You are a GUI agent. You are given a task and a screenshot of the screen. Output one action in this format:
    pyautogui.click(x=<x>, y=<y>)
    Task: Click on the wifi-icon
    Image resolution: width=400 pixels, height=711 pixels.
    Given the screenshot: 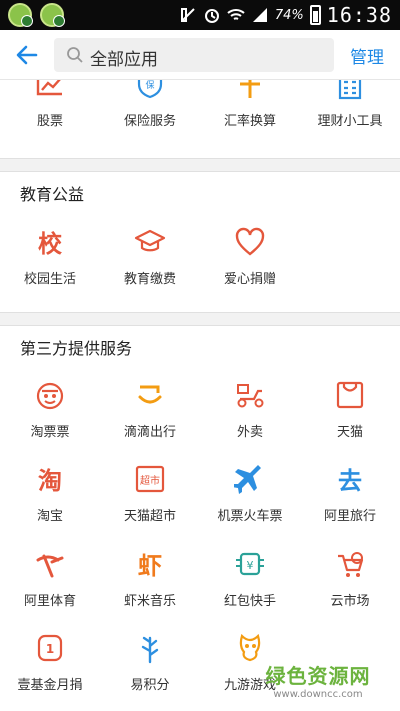 What is the action you would take?
    pyautogui.click(x=236, y=15)
    